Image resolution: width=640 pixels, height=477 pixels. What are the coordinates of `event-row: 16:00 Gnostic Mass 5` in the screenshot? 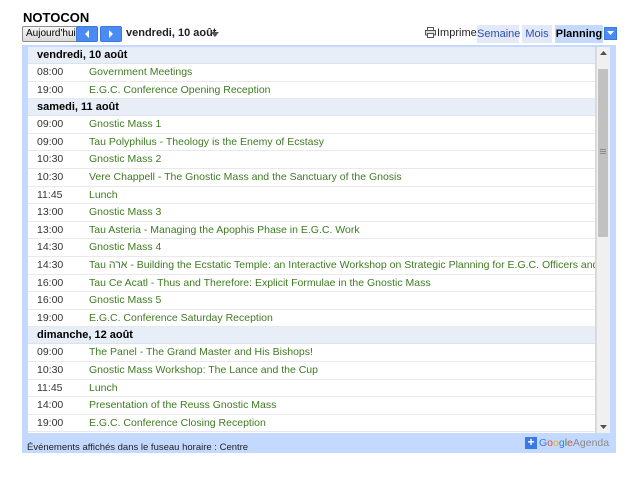 It's located at (311, 301).